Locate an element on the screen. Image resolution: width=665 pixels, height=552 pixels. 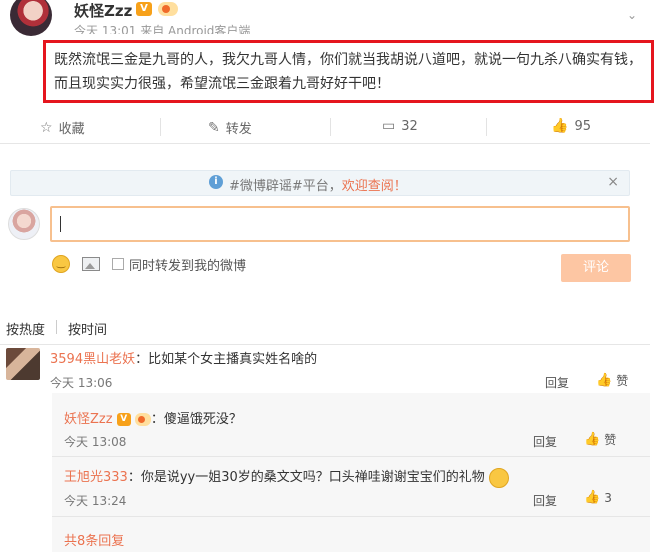
favorite-label: 收藏 is located at coordinates (71, 129).